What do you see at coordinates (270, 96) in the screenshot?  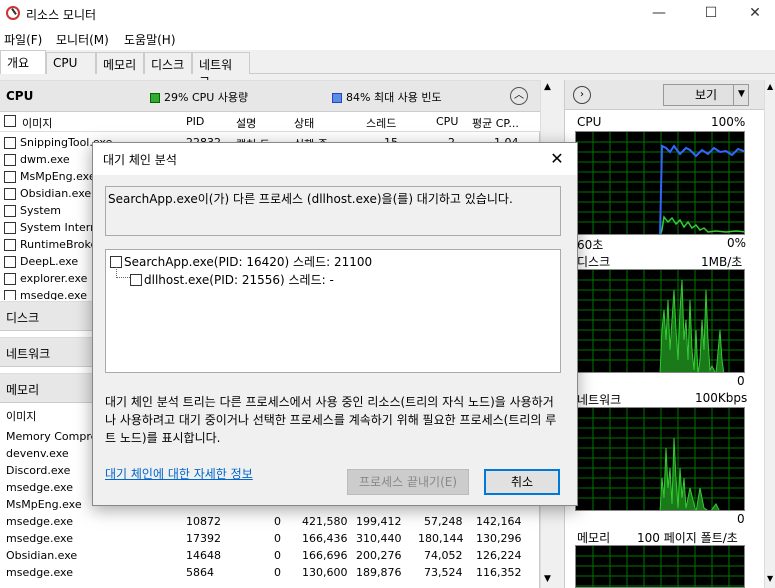 I see `cpu-section-header: CPU 29% CPU 사용량 84% 최대 사용 빈도 ︿` at bounding box center [270, 96].